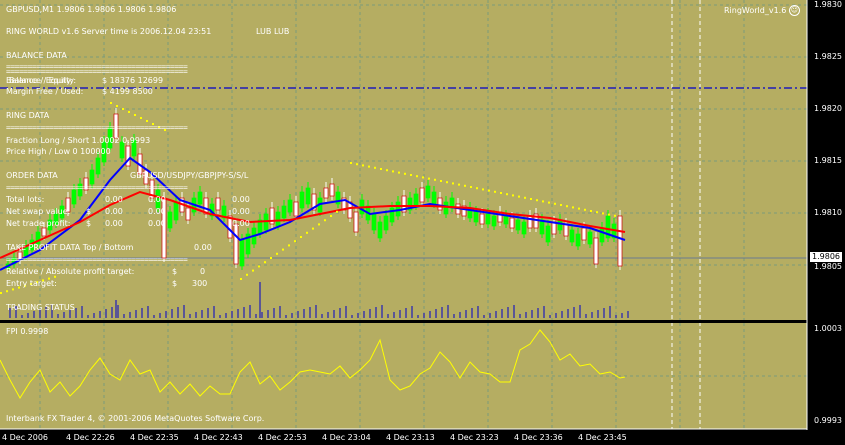 This screenshot has width=845, height=445. What do you see at coordinates (25, 199) in the screenshot?
I see `order-row1-label: Total lots:` at bounding box center [25, 199].